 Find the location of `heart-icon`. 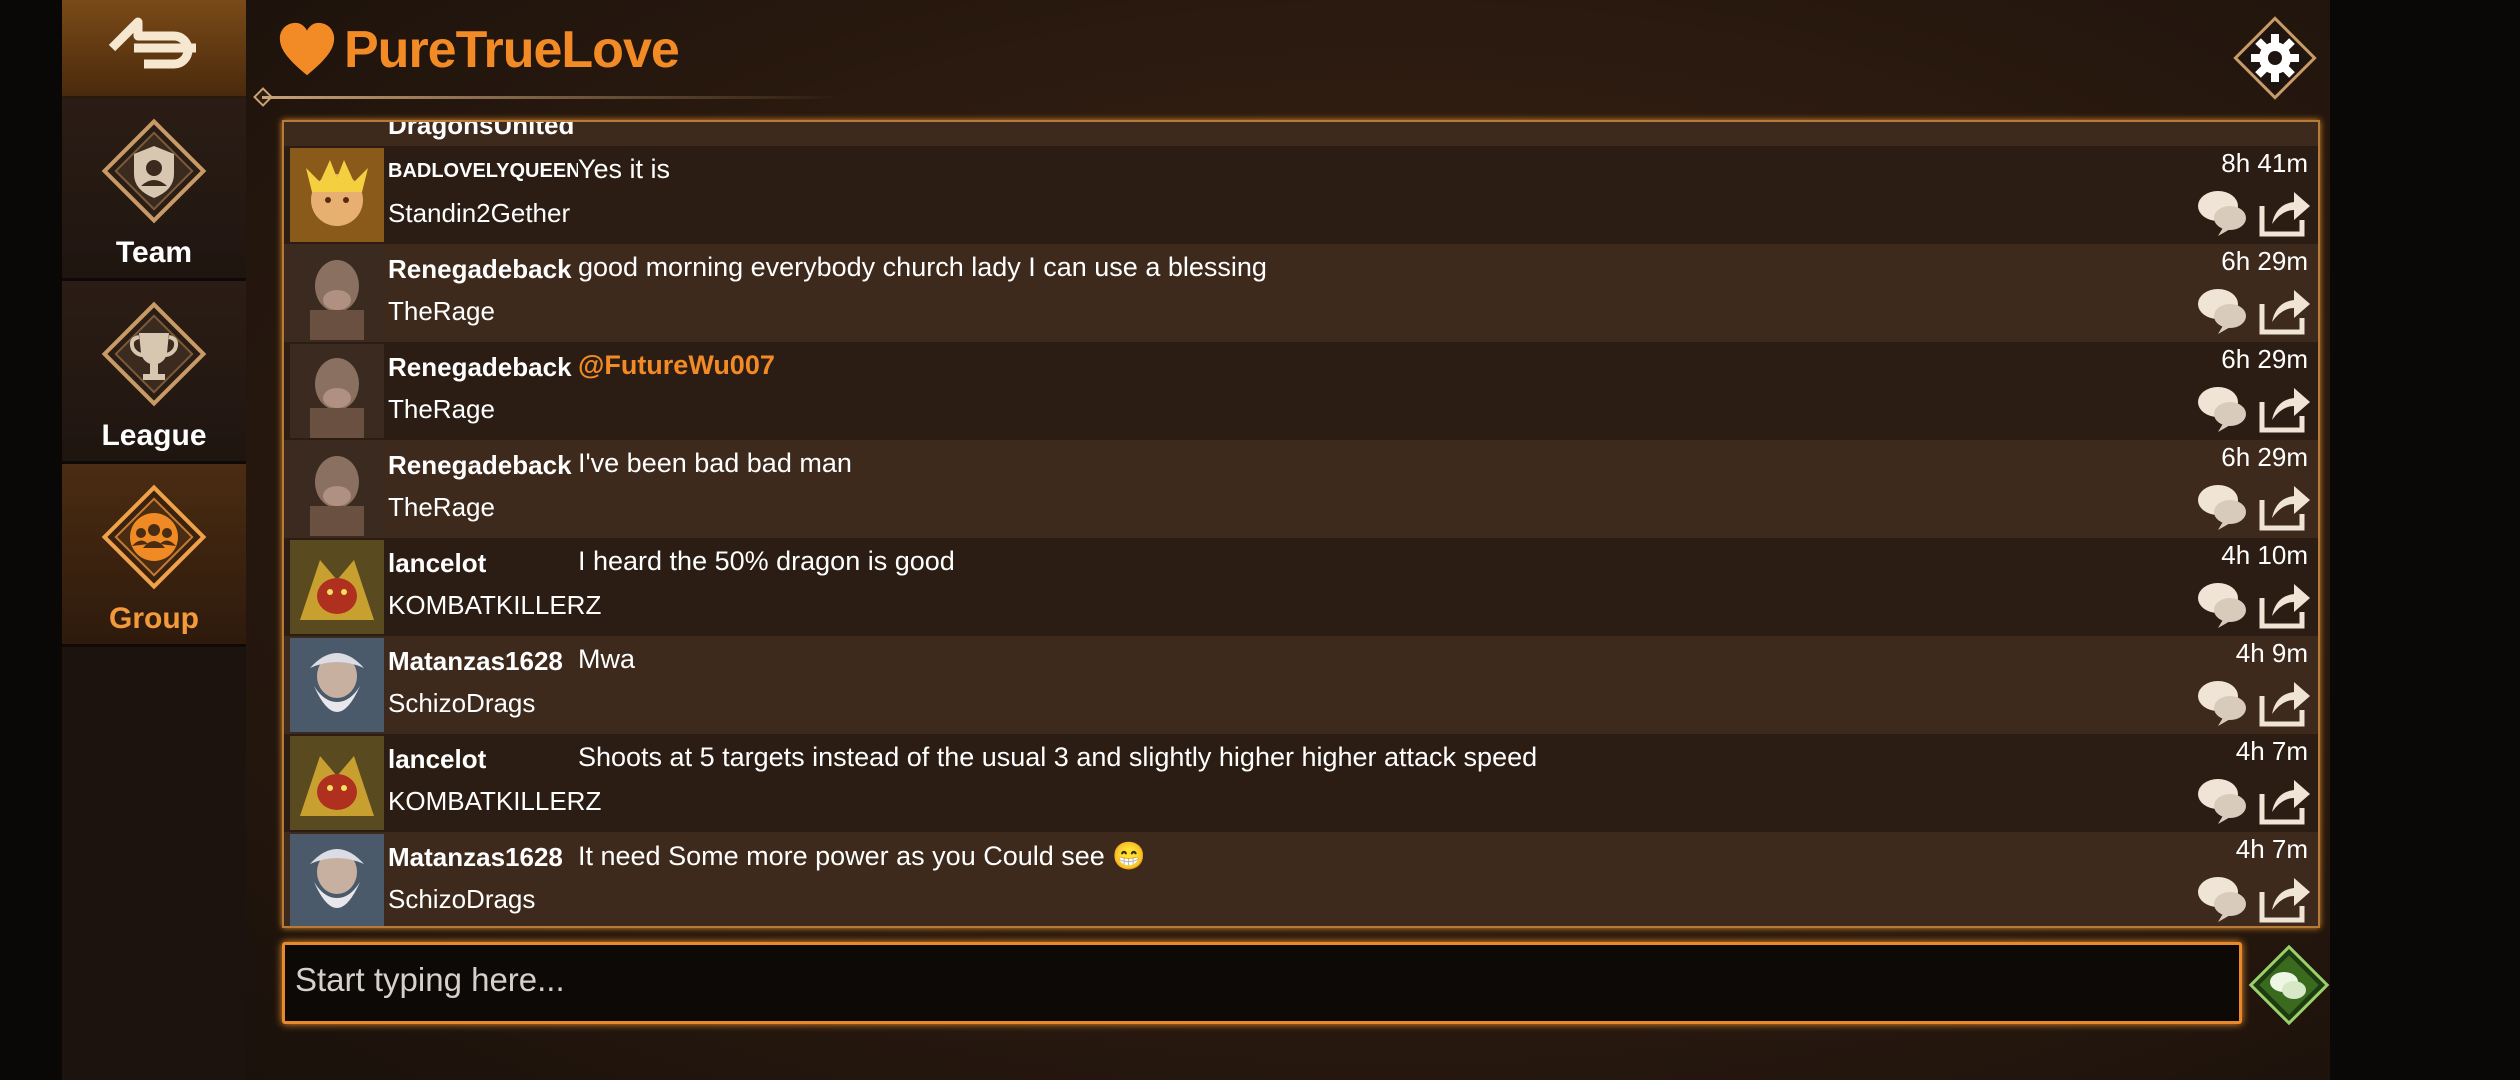

heart-icon is located at coordinates (307, 49).